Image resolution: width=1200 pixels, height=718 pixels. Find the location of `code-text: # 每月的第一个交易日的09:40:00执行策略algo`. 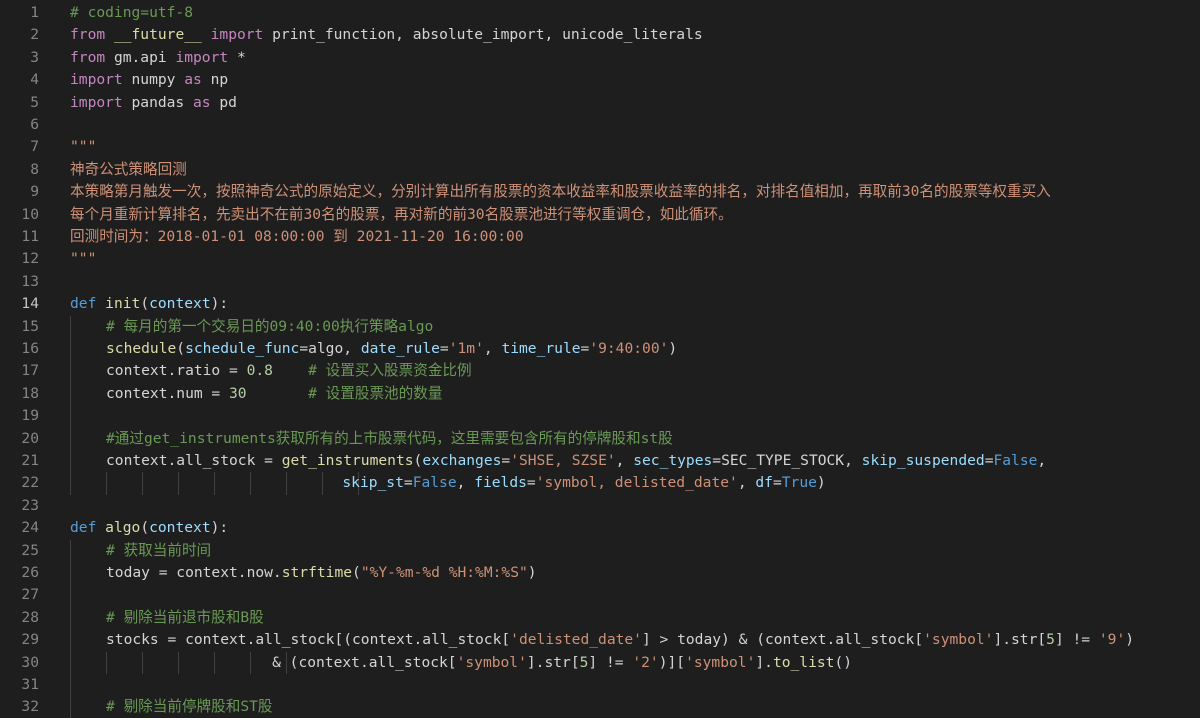

code-text: # 每月的第一个交易日的09:40:00执行策略algo is located at coordinates (269, 327).